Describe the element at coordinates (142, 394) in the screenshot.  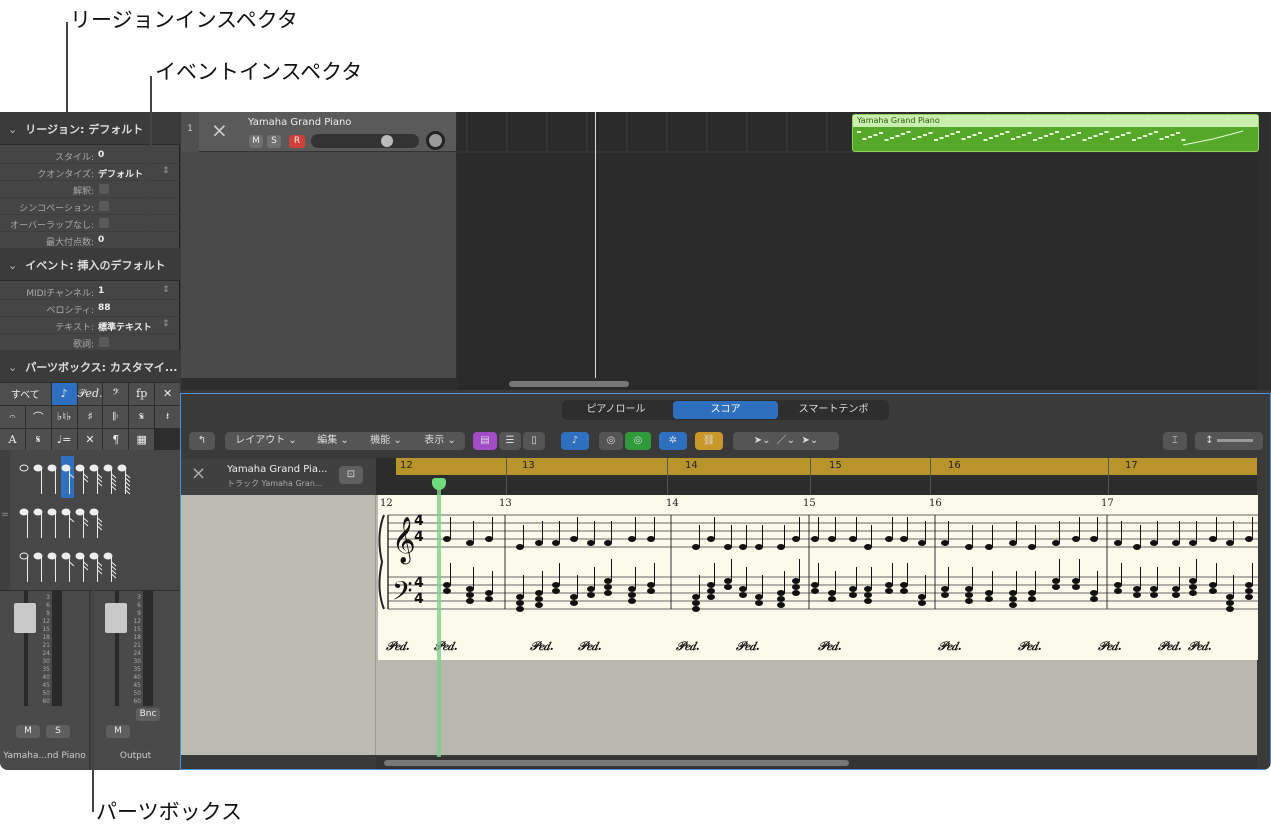
I see `parts-group: fp` at that location.